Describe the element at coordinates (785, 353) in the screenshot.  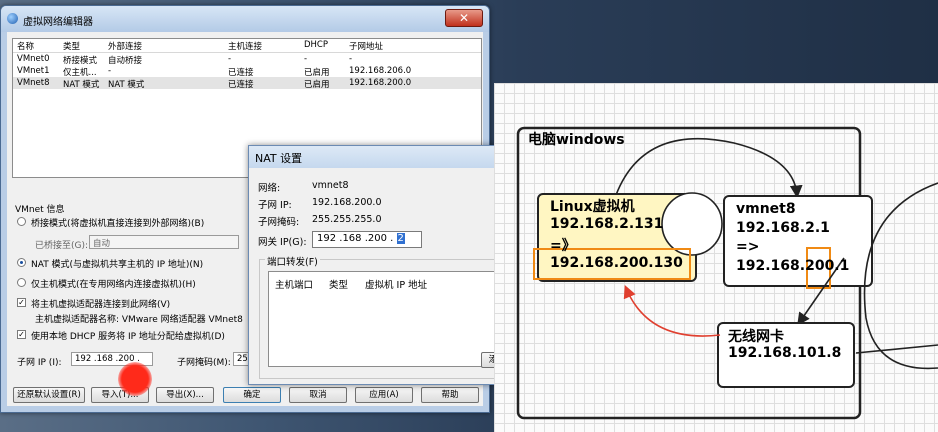
I see `wifi-line-2: 192.168.101.8` at that location.